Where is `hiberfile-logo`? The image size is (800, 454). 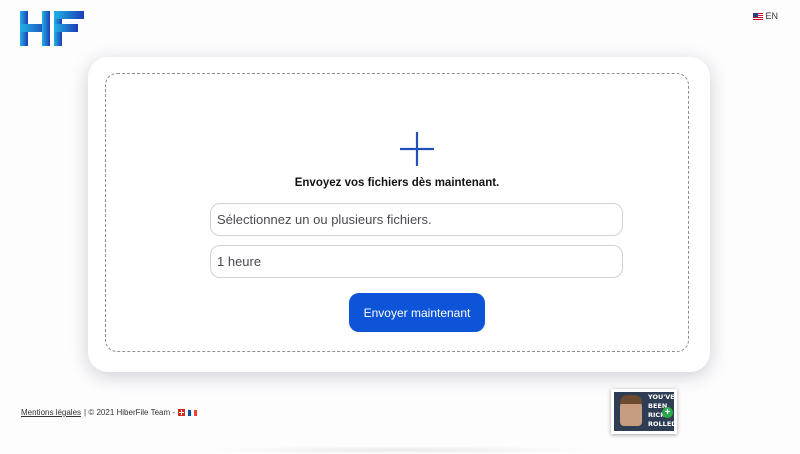
hiberfile-logo is located at coordinates (52, 28).